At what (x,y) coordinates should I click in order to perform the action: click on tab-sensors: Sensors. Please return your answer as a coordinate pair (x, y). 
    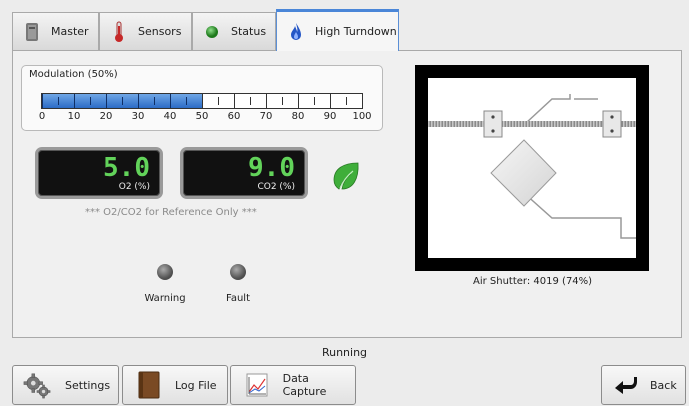
    Looking at the image, I should click on (145, 31).